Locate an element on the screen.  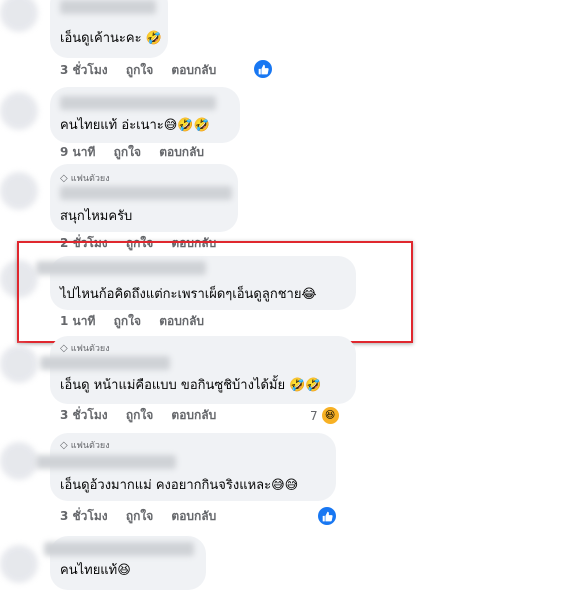
comment-text: สนุกไหมครับ is located at coordinates (96, 216).